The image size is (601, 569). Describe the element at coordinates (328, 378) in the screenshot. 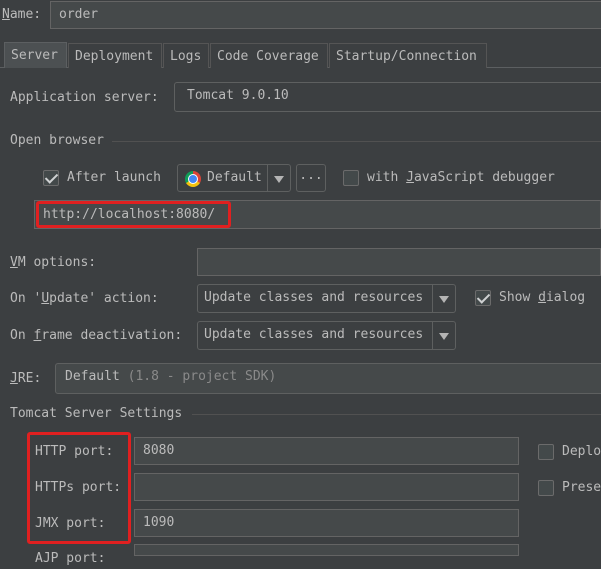

I see `jre-combo: Default (1.8 - project SDK)` at that location.